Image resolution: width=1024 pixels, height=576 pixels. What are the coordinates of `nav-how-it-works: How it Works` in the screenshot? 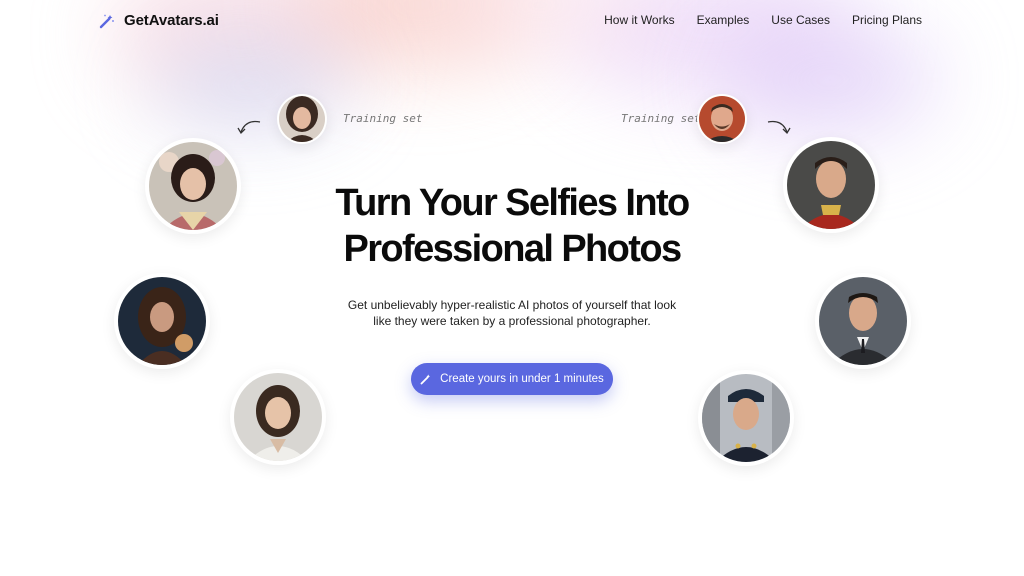 It's located at (639, 20).